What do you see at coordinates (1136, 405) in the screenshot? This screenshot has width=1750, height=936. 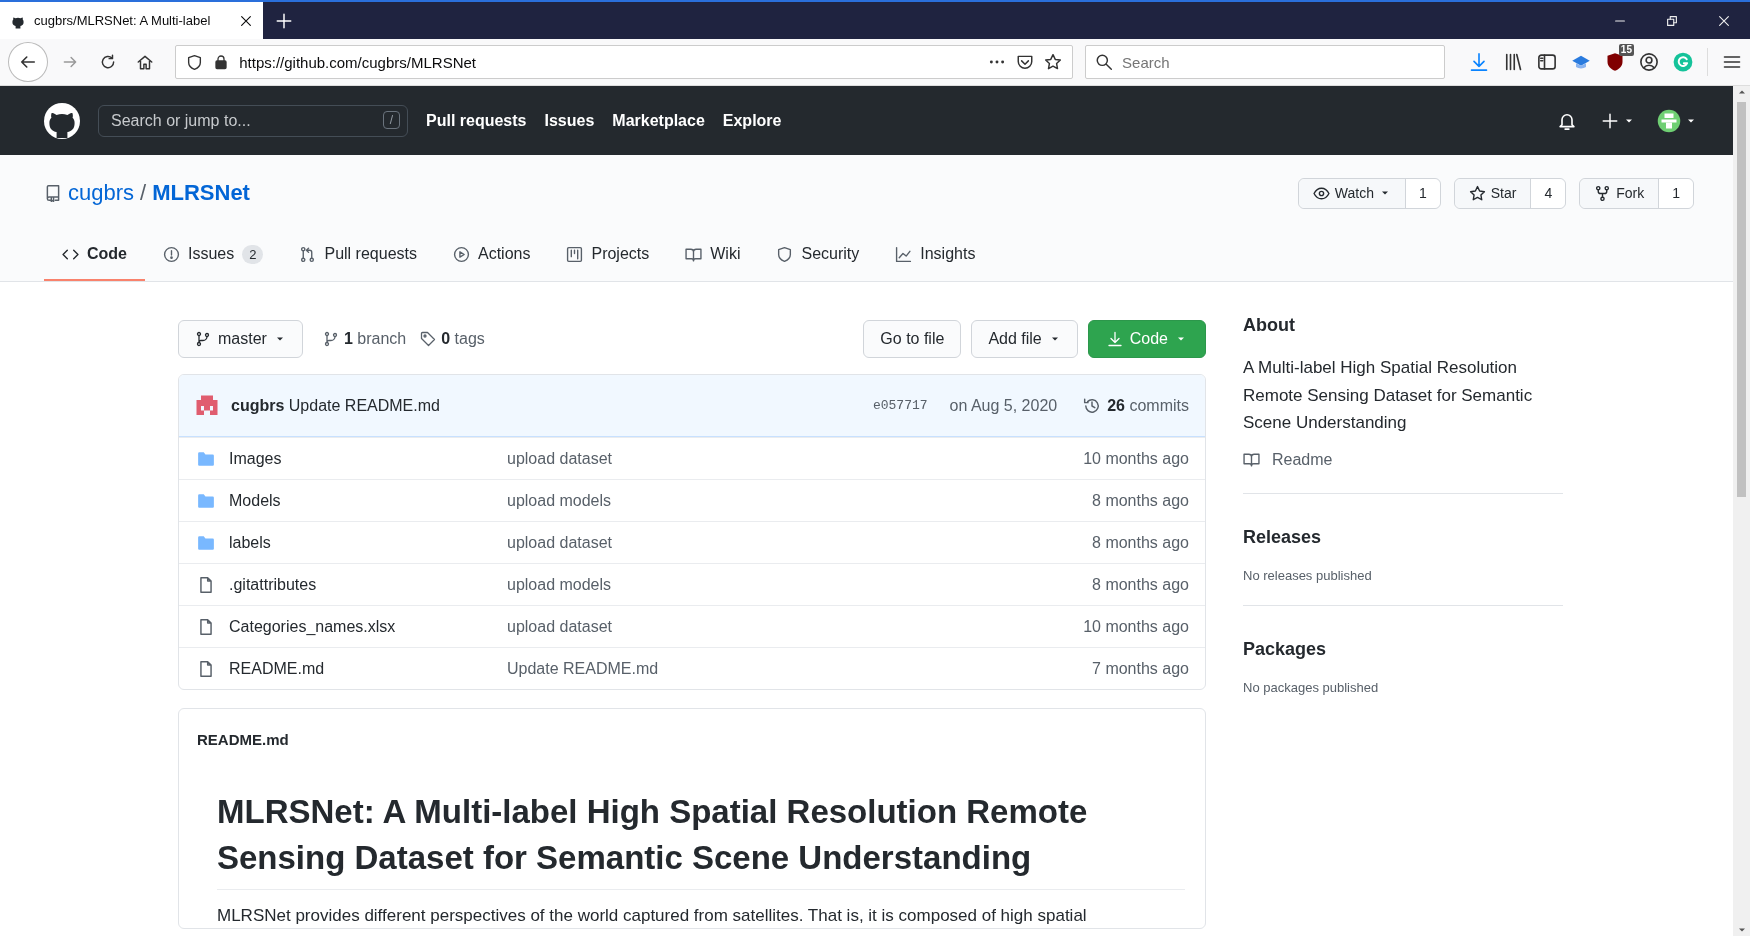 I see `commits-link: 26 commits` at bounding box center [1136, 405].